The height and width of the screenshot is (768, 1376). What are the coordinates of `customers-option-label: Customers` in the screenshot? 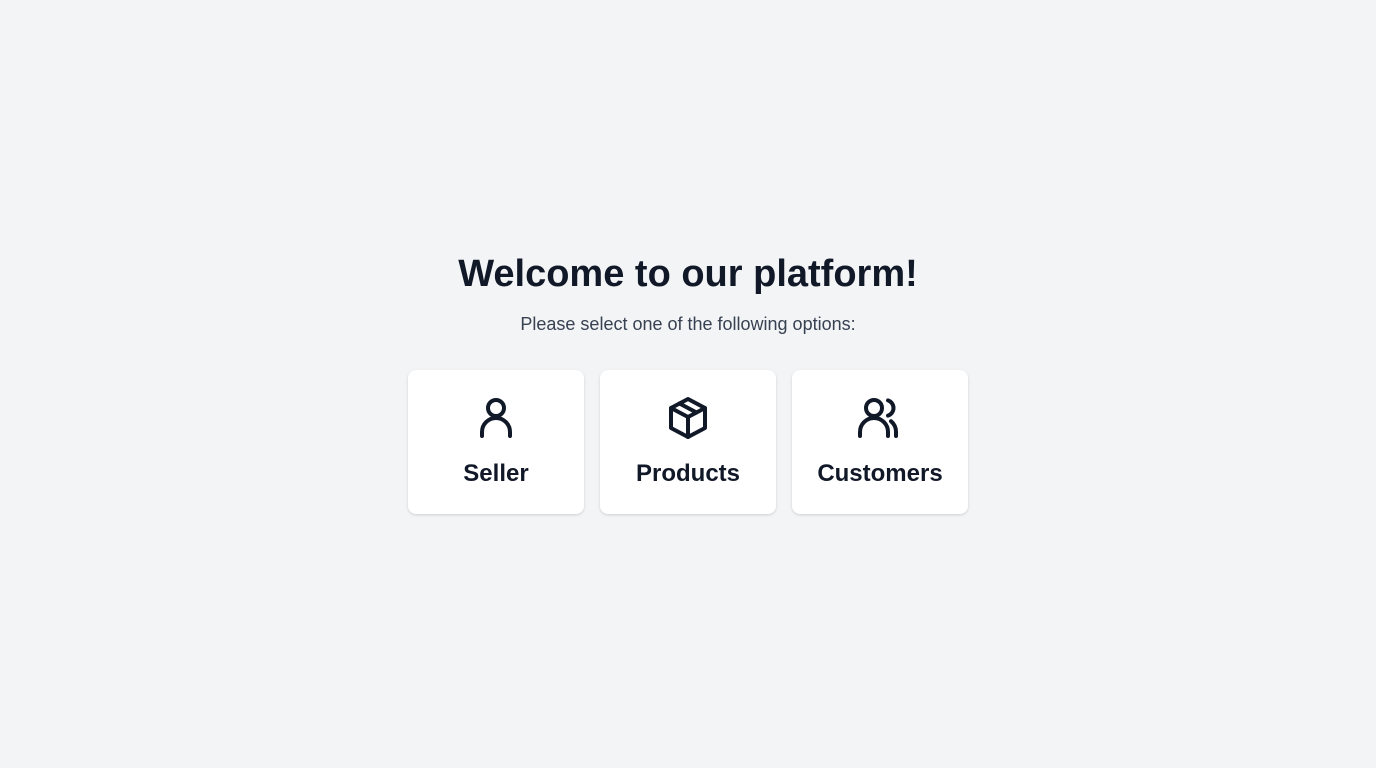 It's located at (880, 473).